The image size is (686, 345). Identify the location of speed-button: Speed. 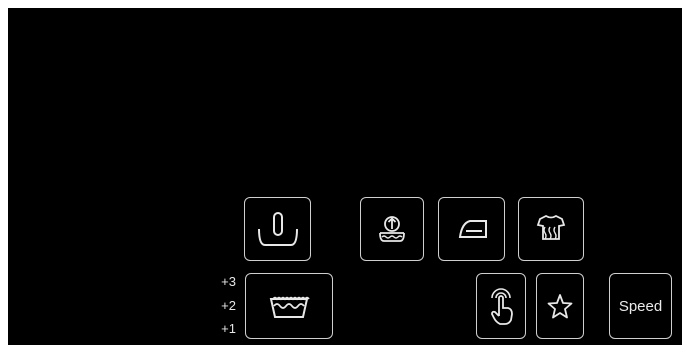
(640, 306).